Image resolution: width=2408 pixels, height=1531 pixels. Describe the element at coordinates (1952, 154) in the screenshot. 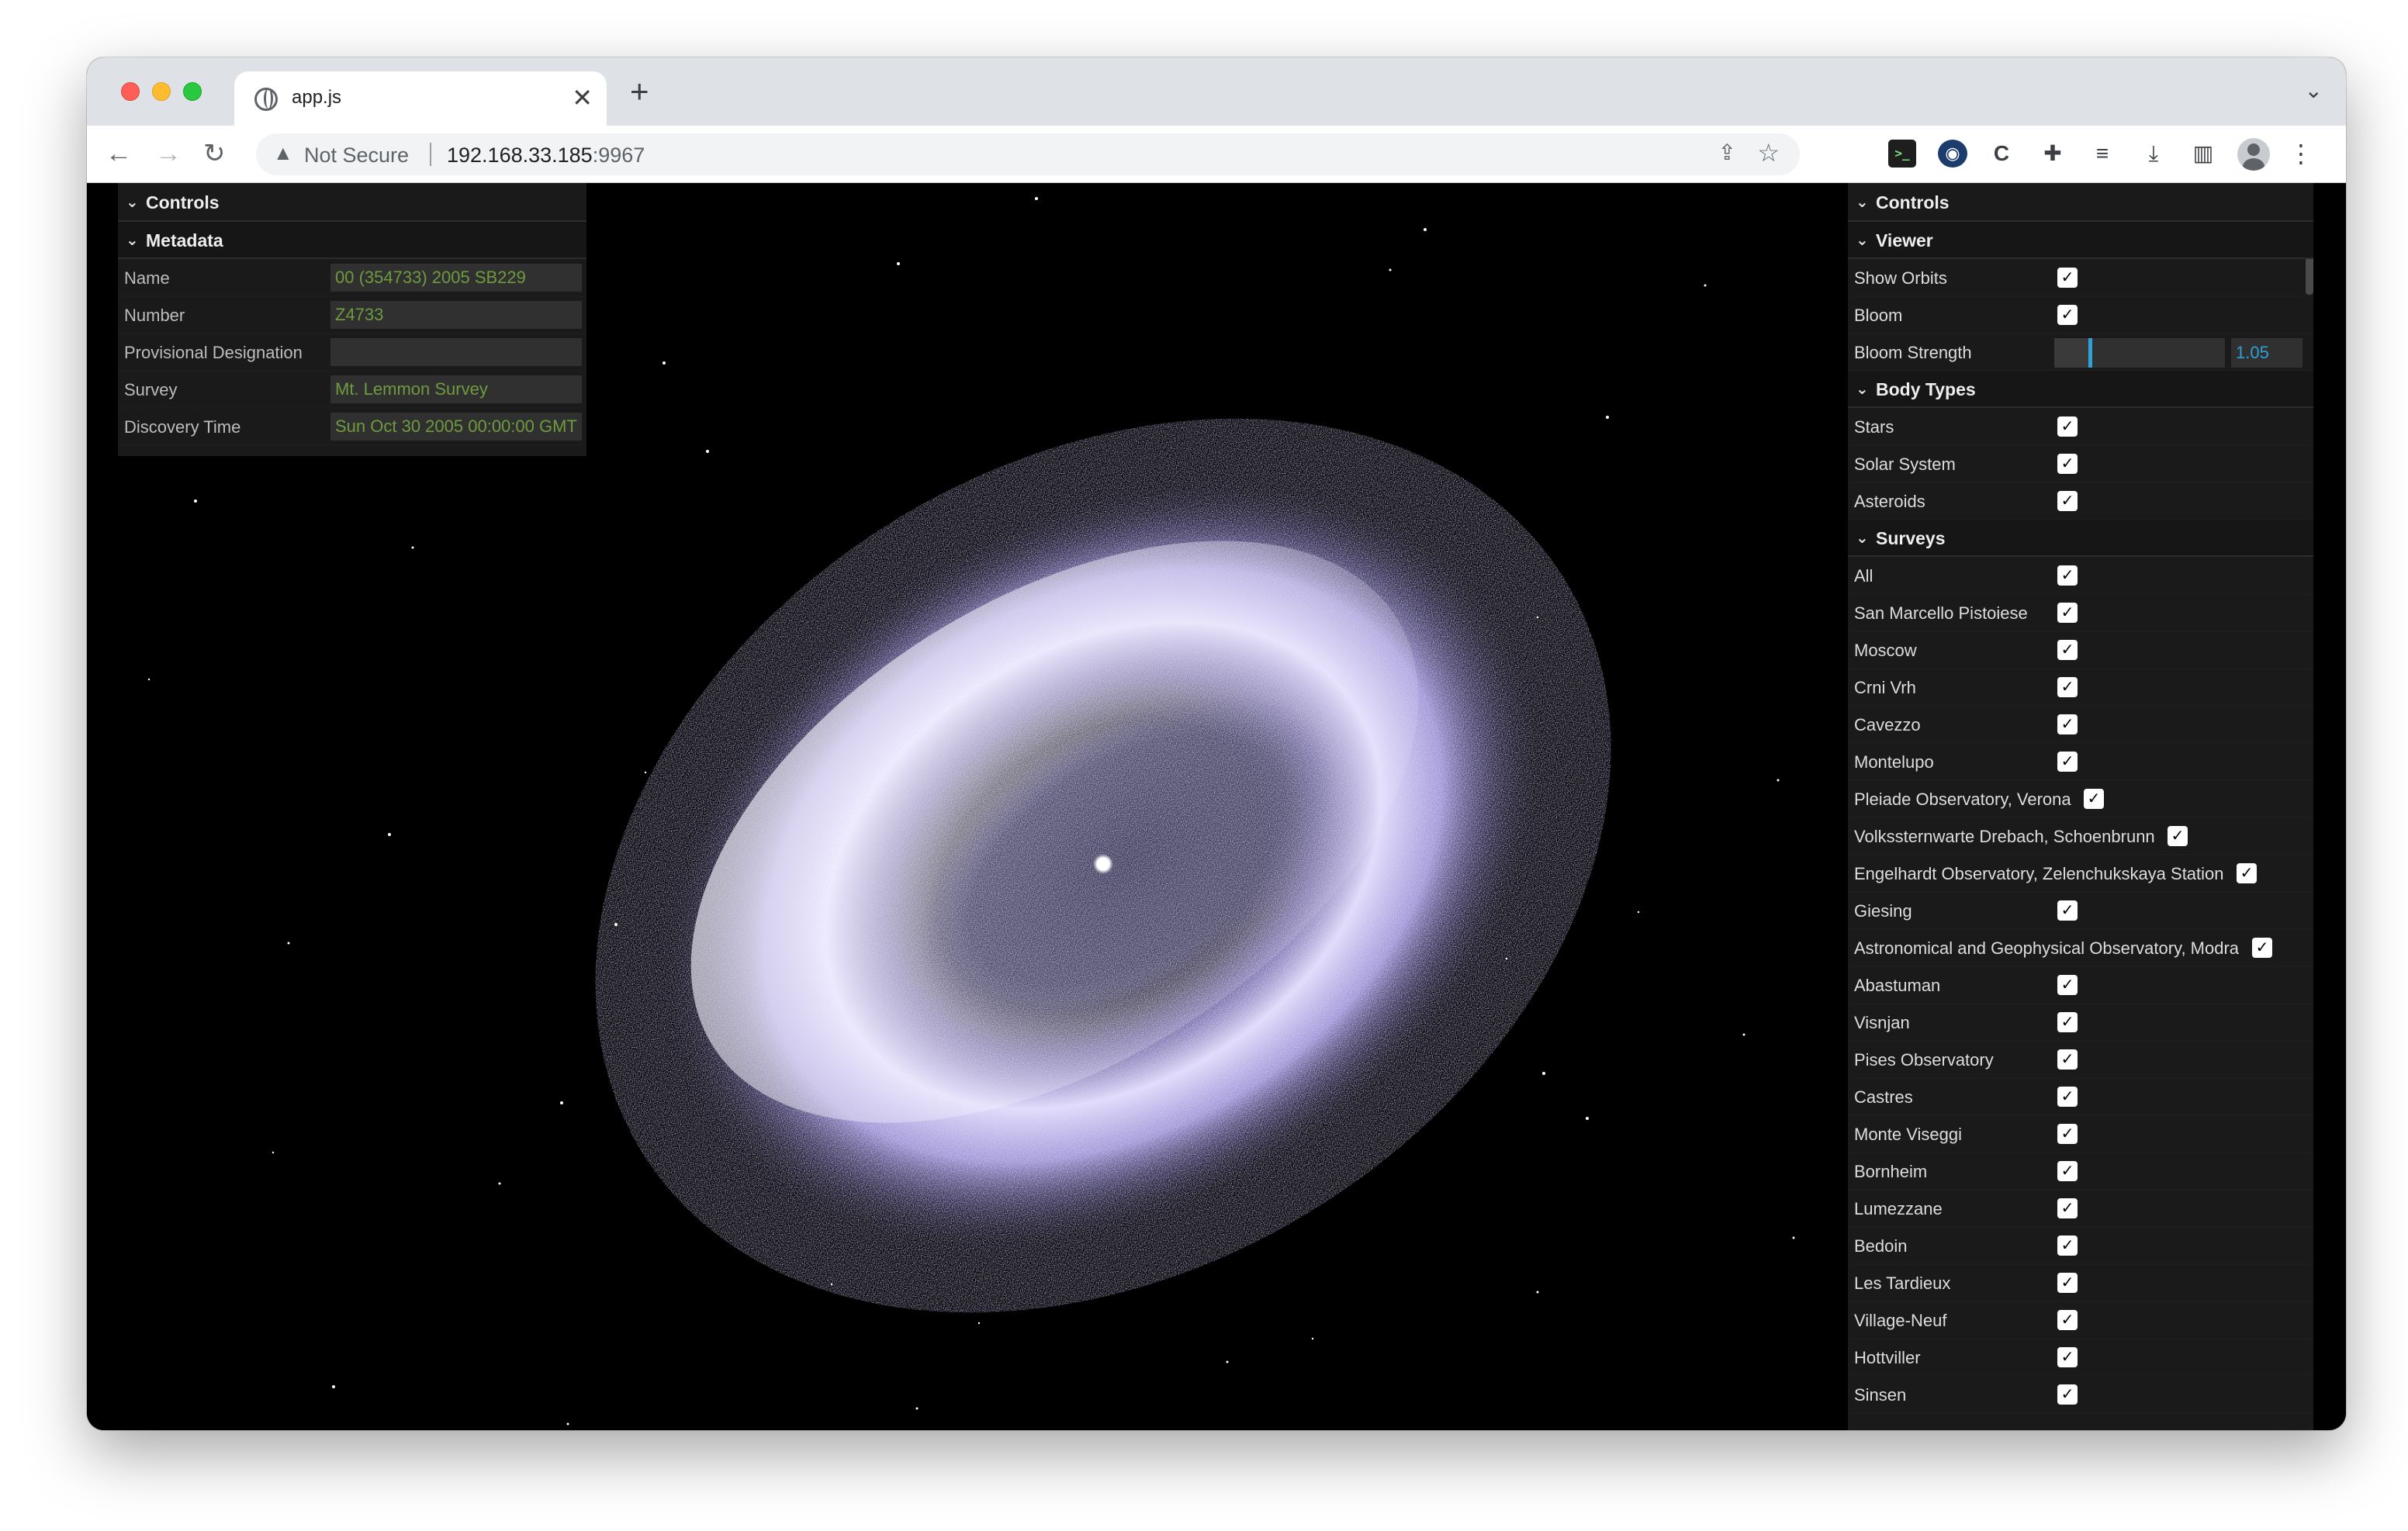

I see `eye-extension-icon: ◉` at that location.